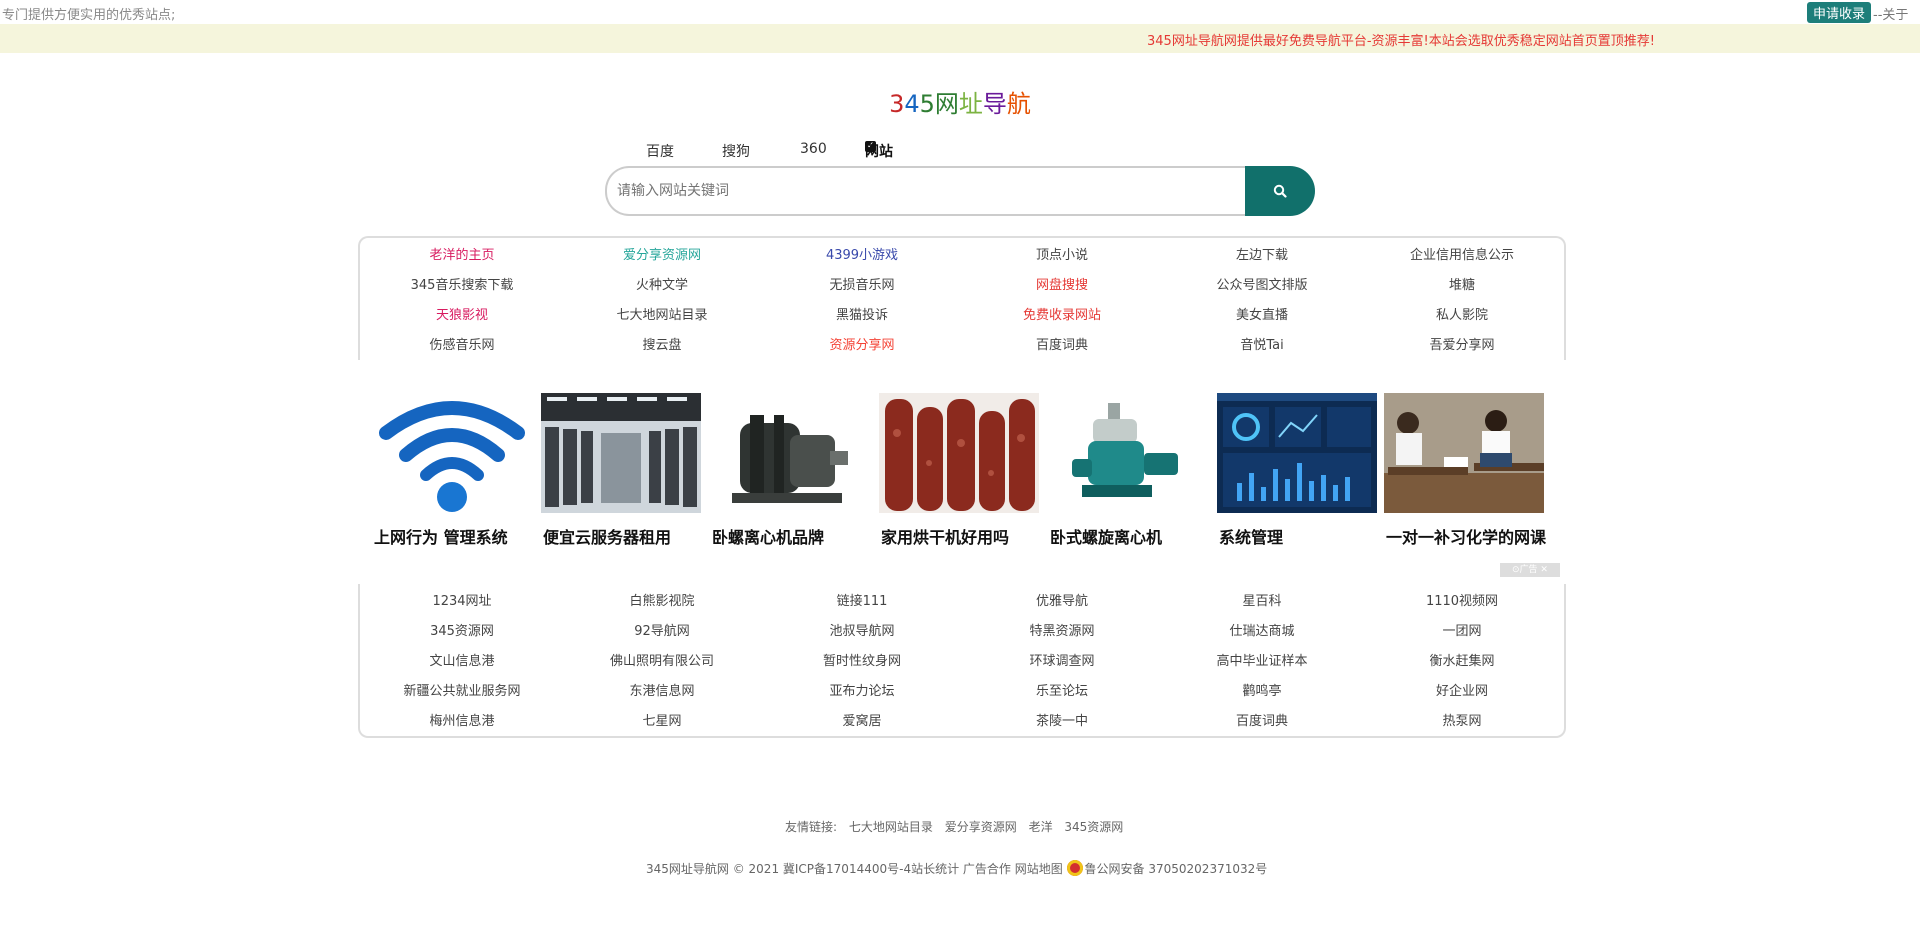  Describe the element at coordinates (1462, 629) in the screenshot. I see `site-link: 一团网` at that location.